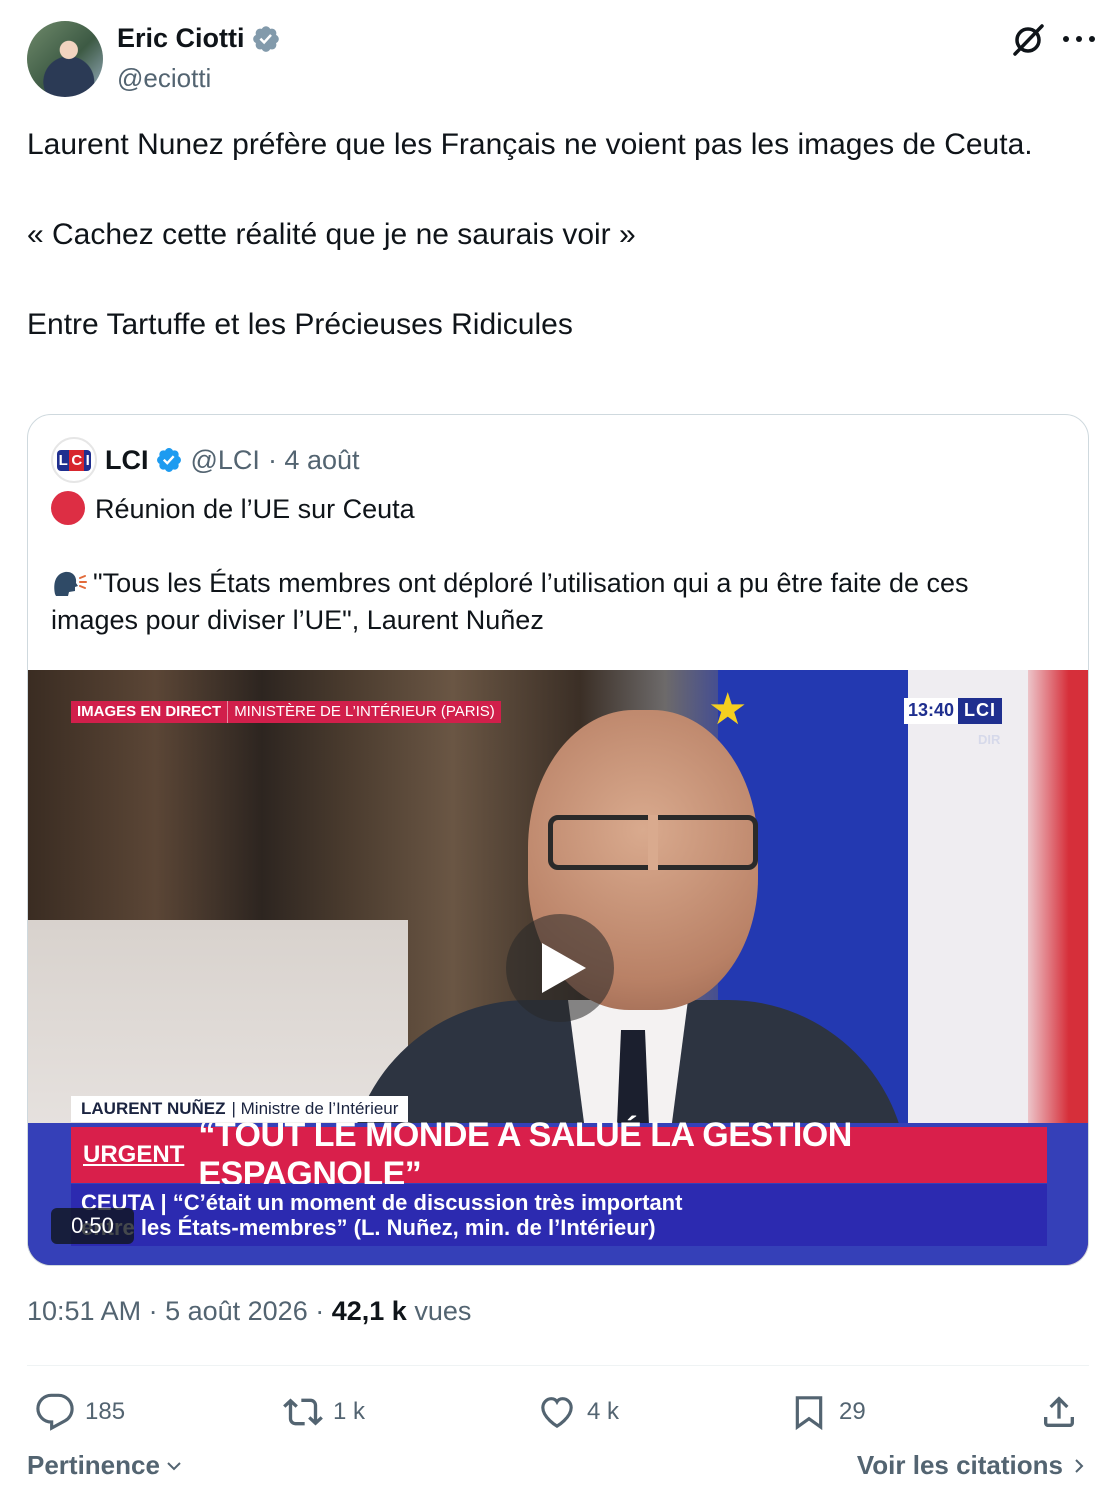  I want to click on tweet-timestamp: 10:51 AM · 5 août 2026 · 42,1 k vues, so click(249, 1311).